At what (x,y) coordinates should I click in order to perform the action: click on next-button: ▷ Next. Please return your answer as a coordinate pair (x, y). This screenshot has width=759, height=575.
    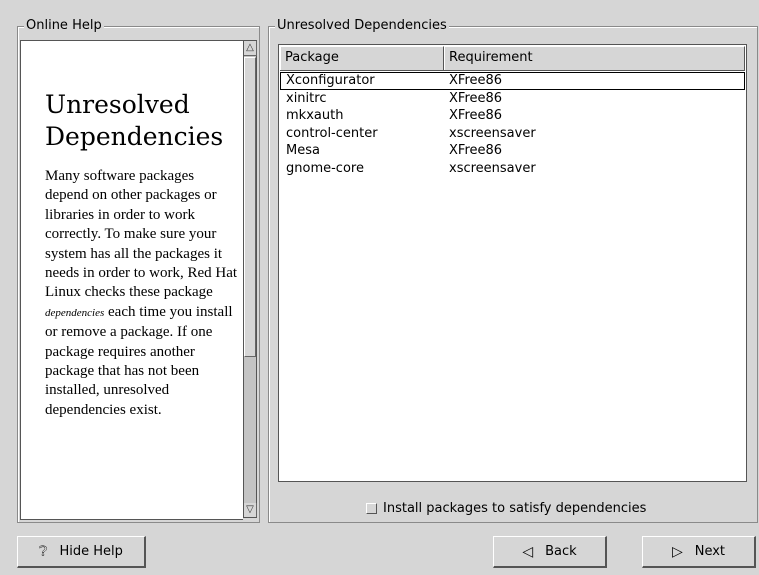
    Looking at the image, I should click on (699, 552).